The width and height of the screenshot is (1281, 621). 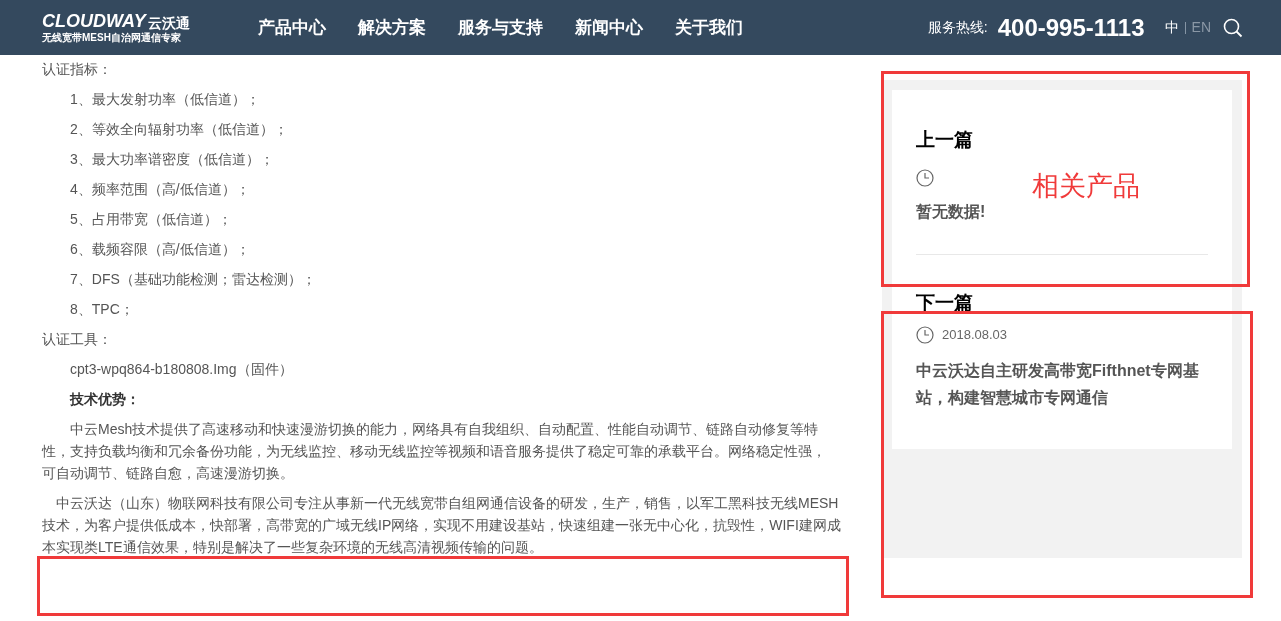 What do you see at coordinates (160, 249) in the screenshot?
I see `list-item: 6、载频容限（高/低信道）；` at bounding box center [160, 249].